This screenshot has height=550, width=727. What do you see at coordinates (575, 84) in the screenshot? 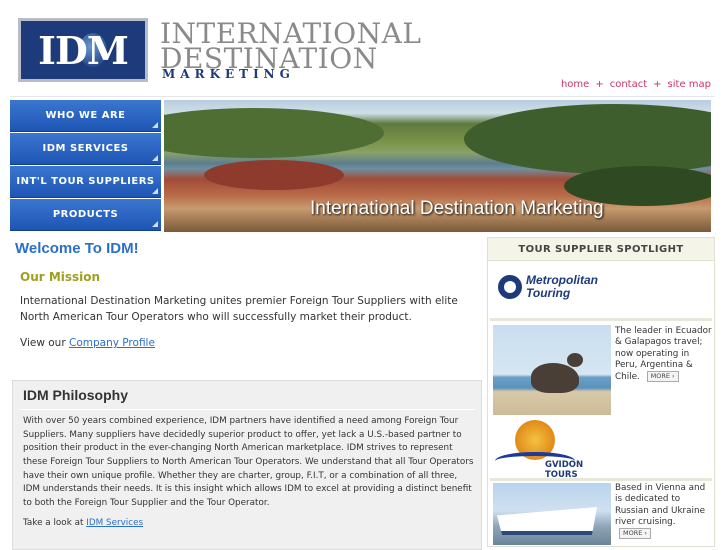
I see `nav-home-link: home` at bounding box center [575, 84].